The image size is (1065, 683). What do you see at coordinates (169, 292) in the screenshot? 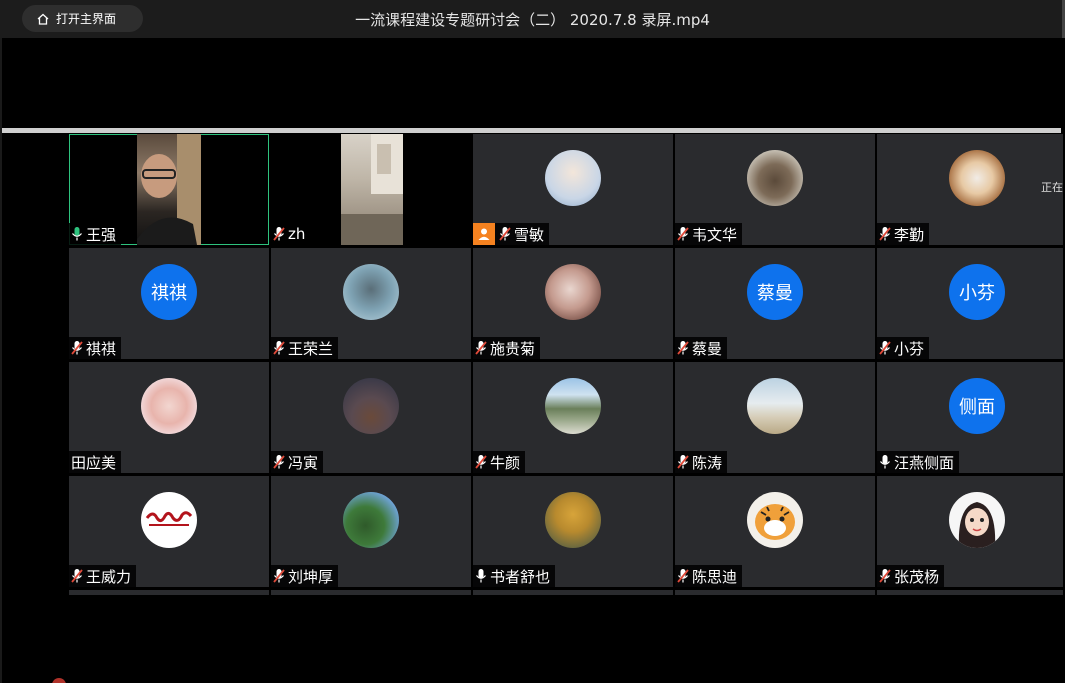
I see `participant-avatar: 祺祺` at bounding box center [169, 292].